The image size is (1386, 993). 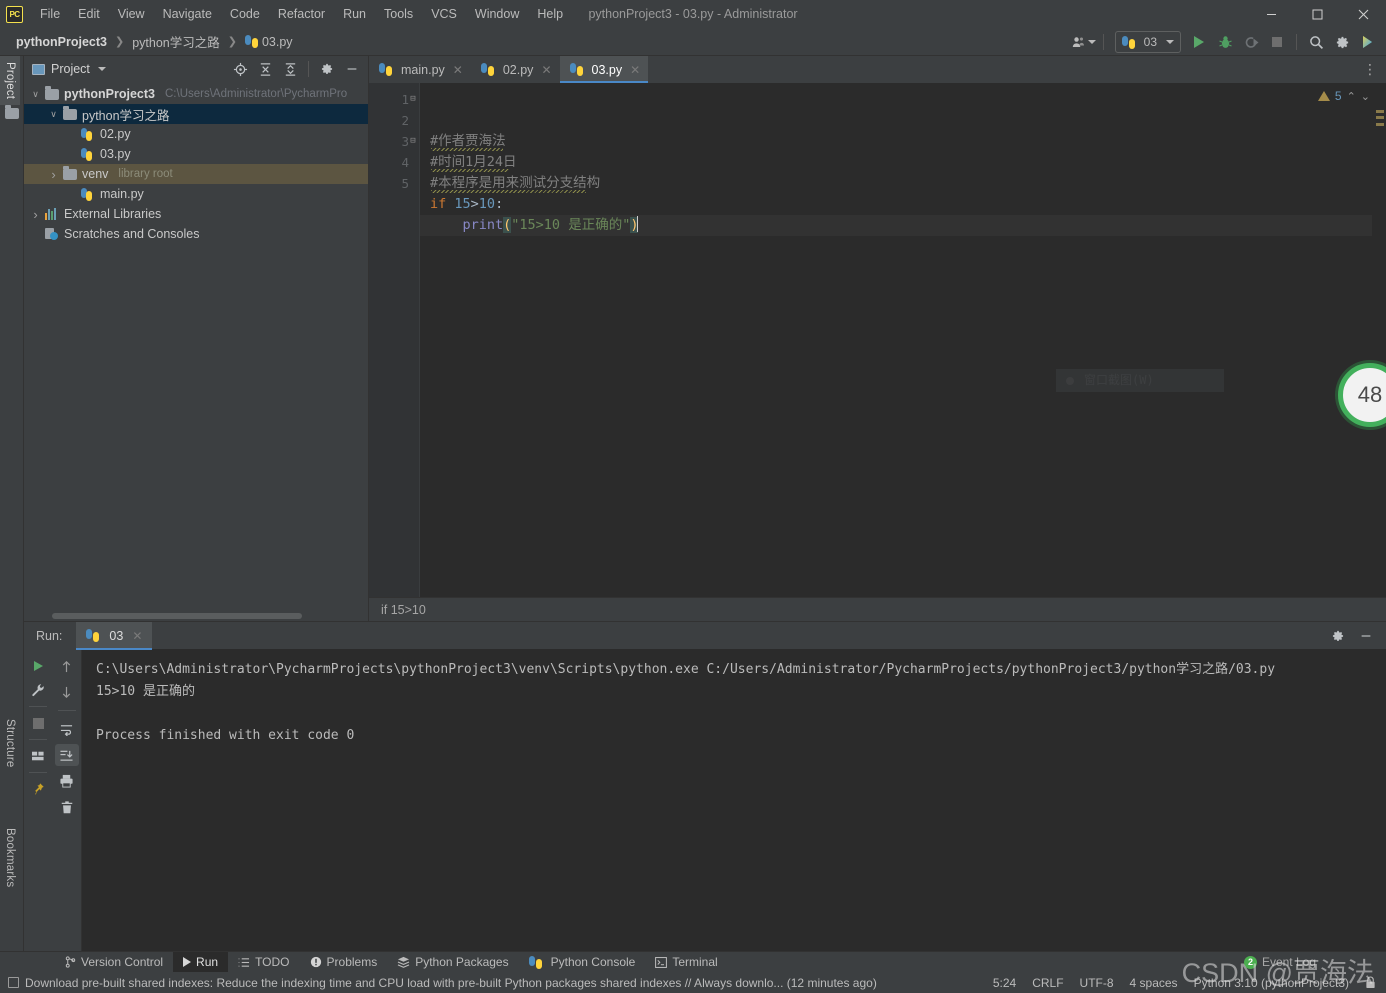 I want to click on user-avatar-icon, so click(x=1084, y=42).